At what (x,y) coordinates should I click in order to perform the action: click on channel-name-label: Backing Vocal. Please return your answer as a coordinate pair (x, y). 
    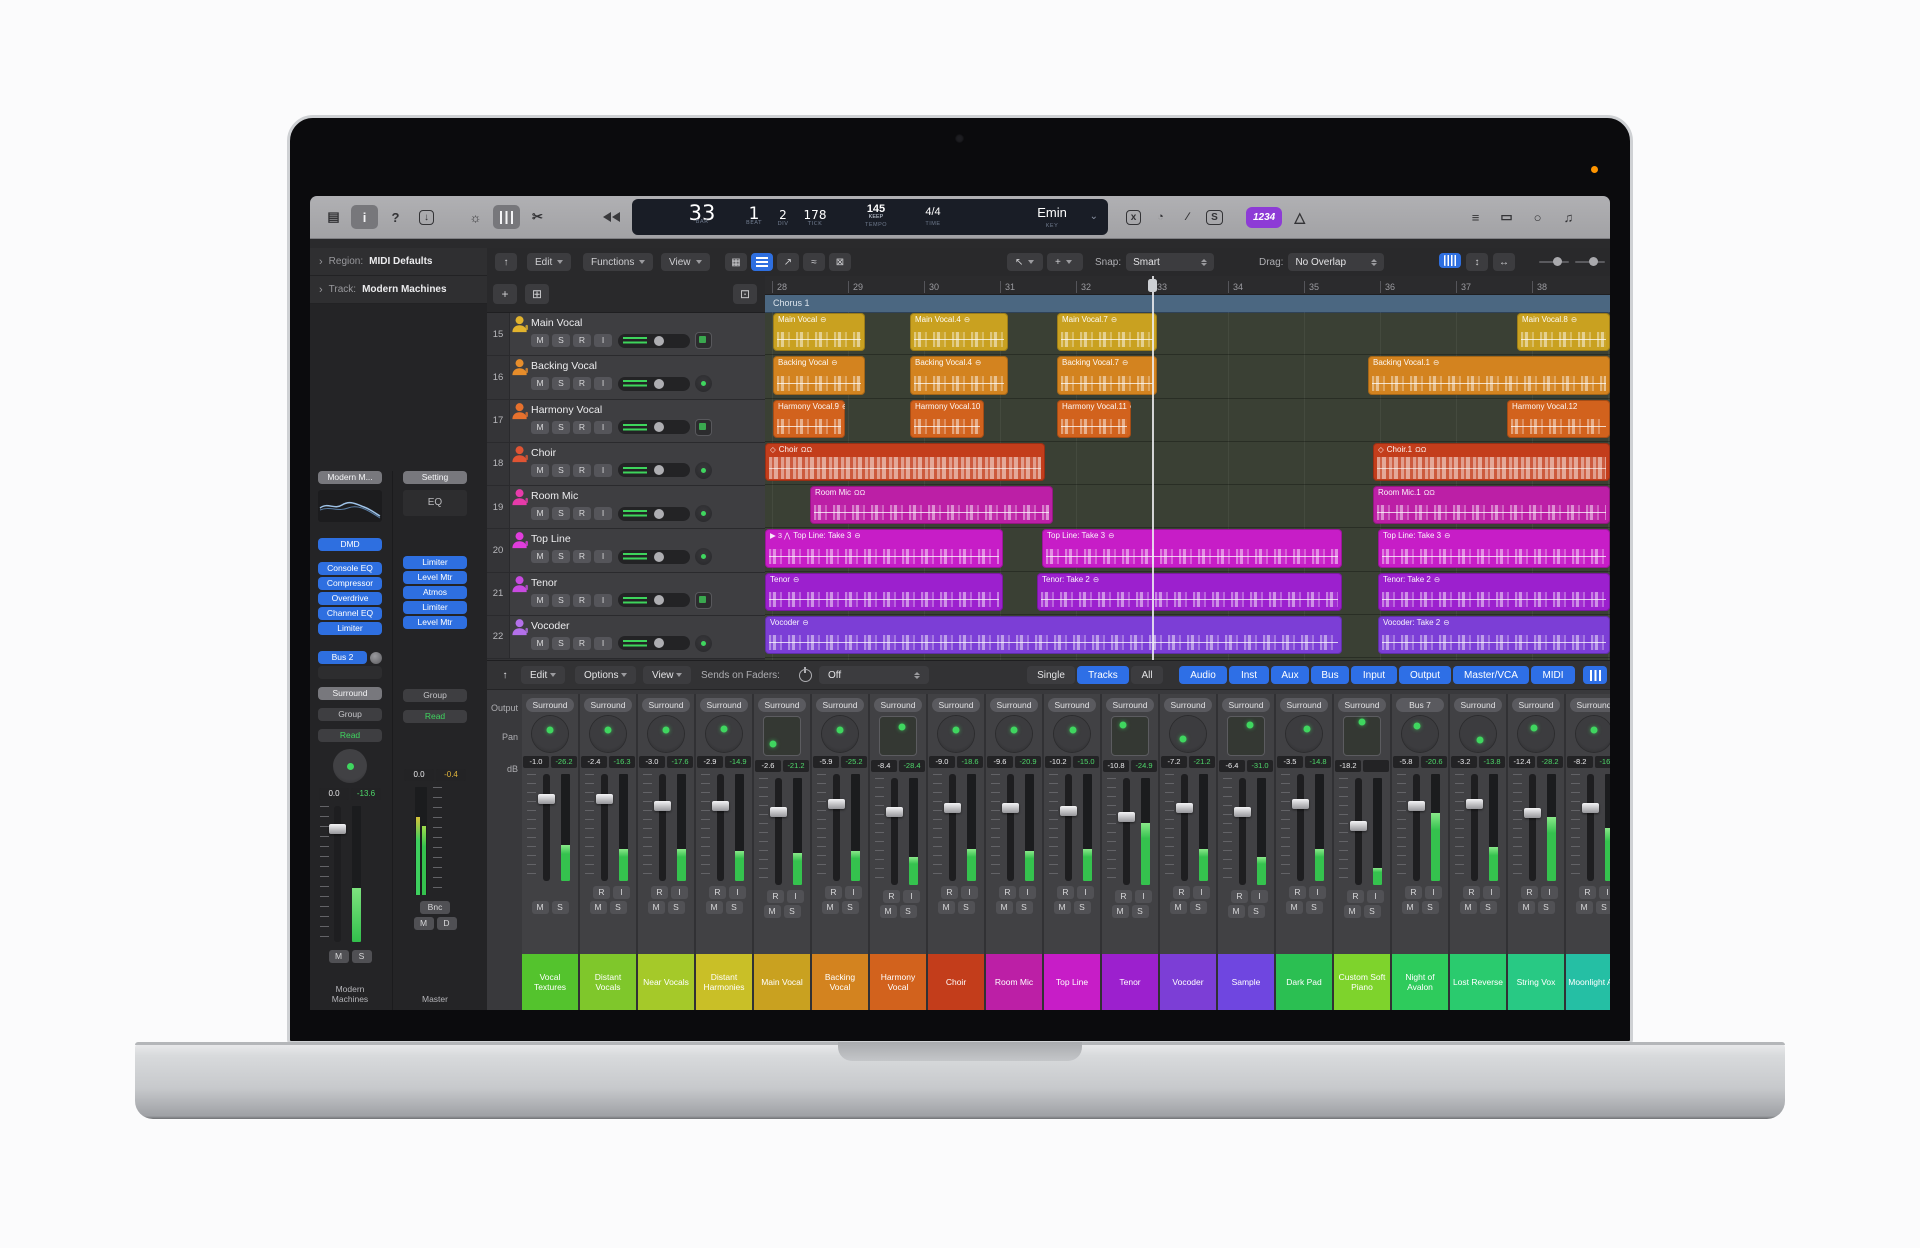
    Looking at the image, I should click on (840, 982).